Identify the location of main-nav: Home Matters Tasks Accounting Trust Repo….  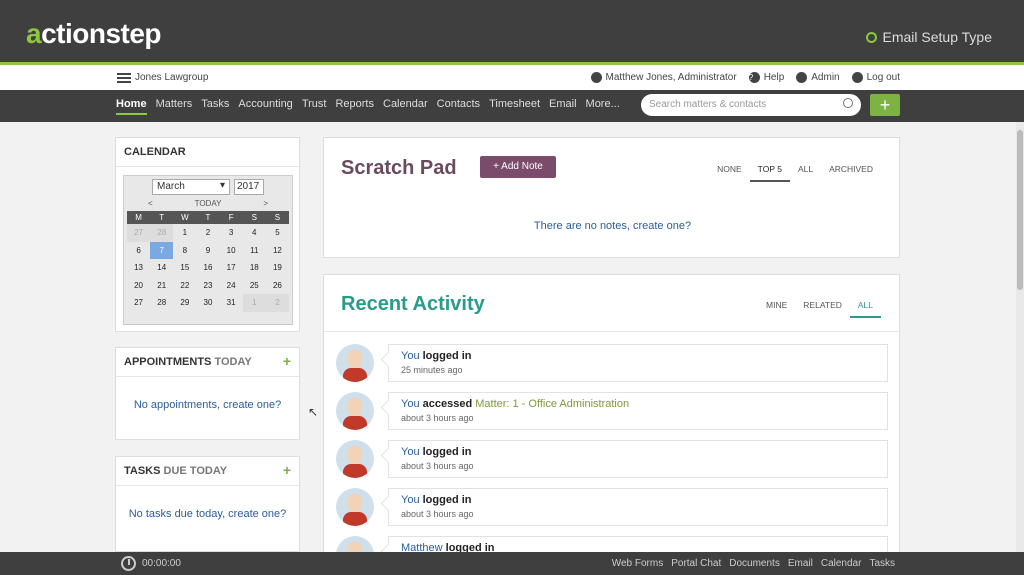
(512, 106).